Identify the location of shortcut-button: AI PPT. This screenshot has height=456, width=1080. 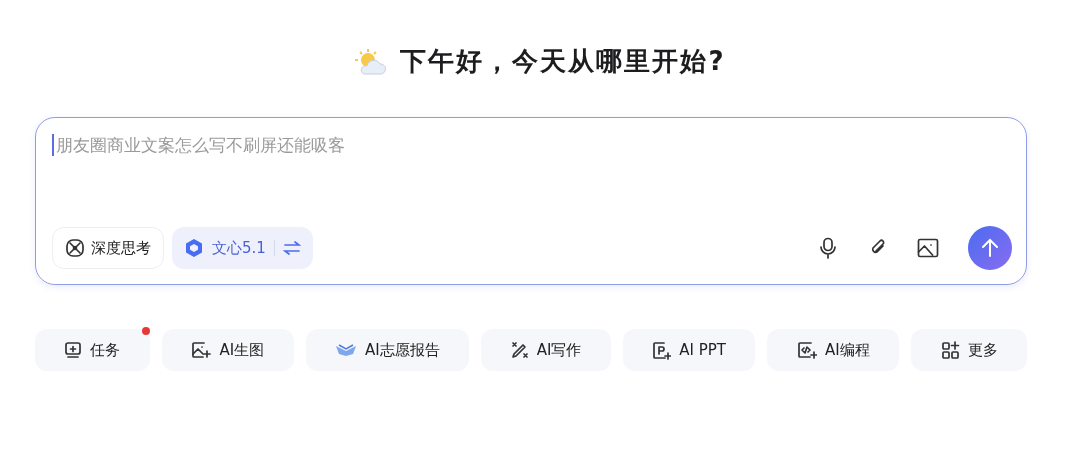
(689, 350).